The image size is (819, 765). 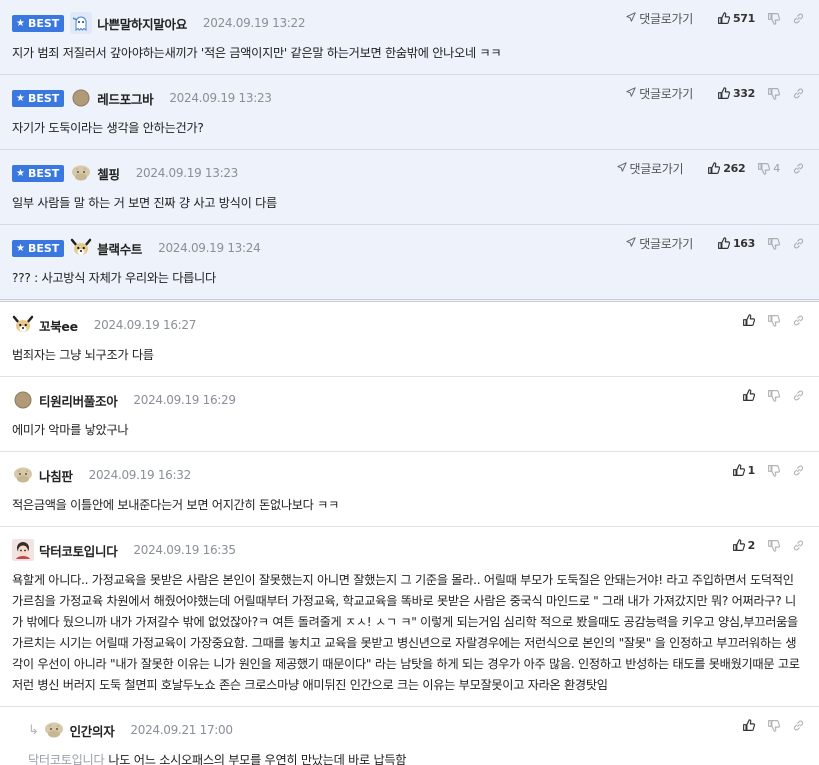 What do you see at coordinates (78, 550) in the screenshot?
I see `author-nickname: 닥터코토입니다` at bounding box center [78, 550].